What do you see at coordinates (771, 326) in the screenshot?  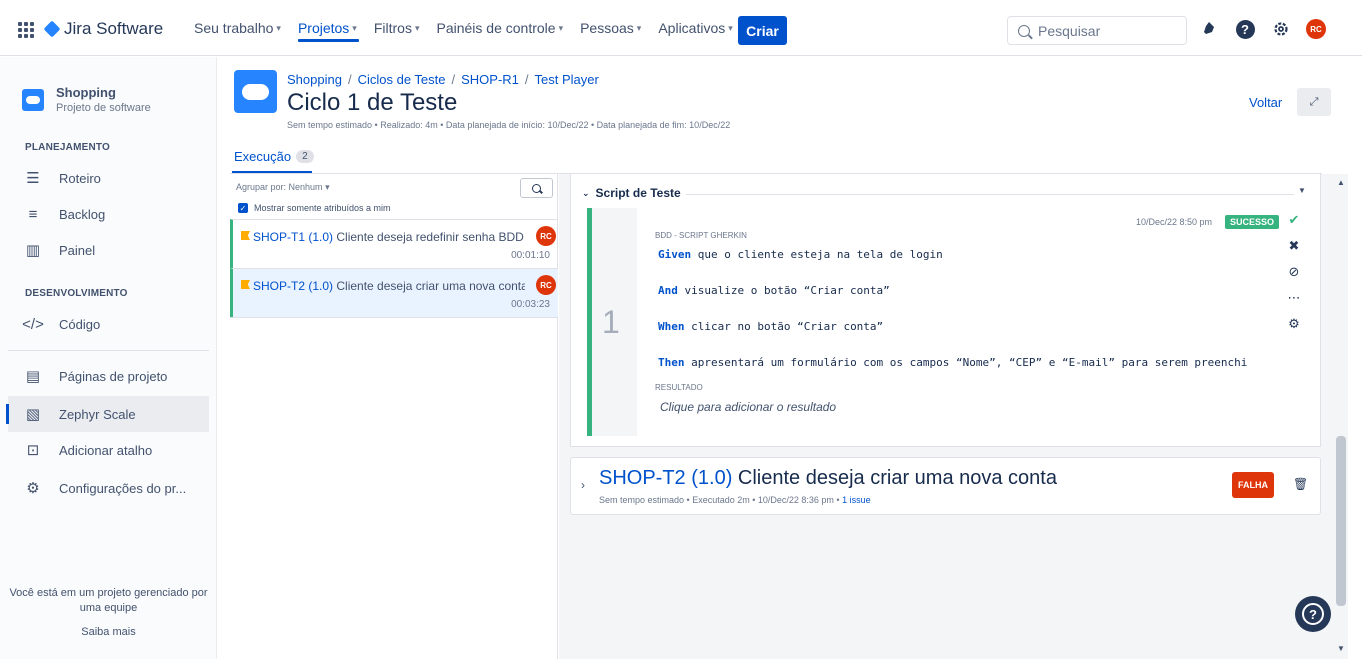 I see `gherkin-line: When clicar no botão “Criar conta”` at bounding box center [771, 326].